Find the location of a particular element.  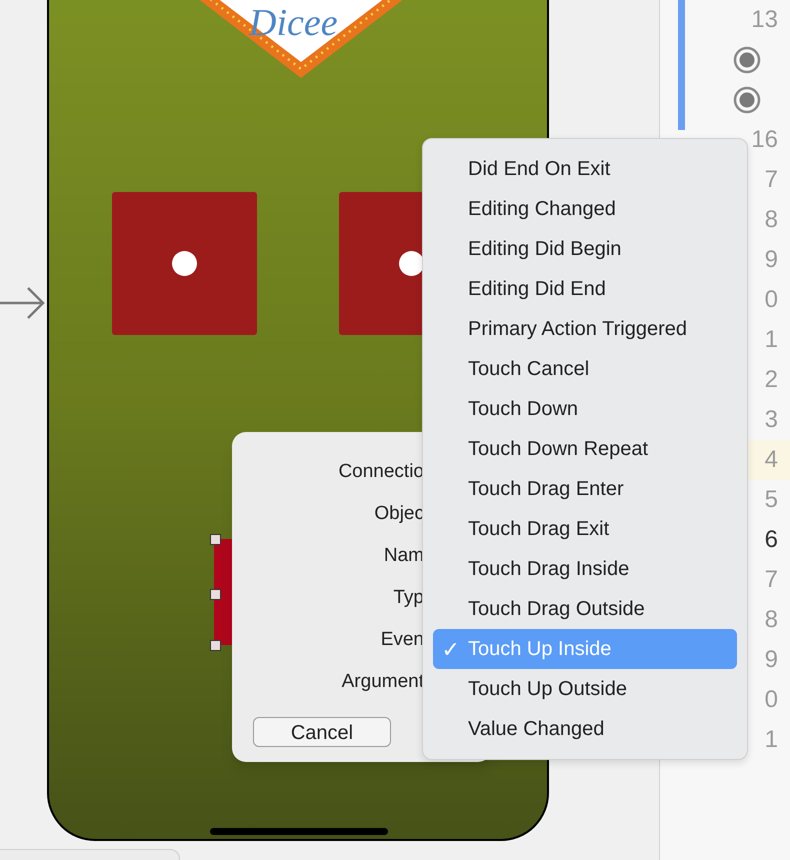

line-number: 4 is located at coordinates (771, 460).